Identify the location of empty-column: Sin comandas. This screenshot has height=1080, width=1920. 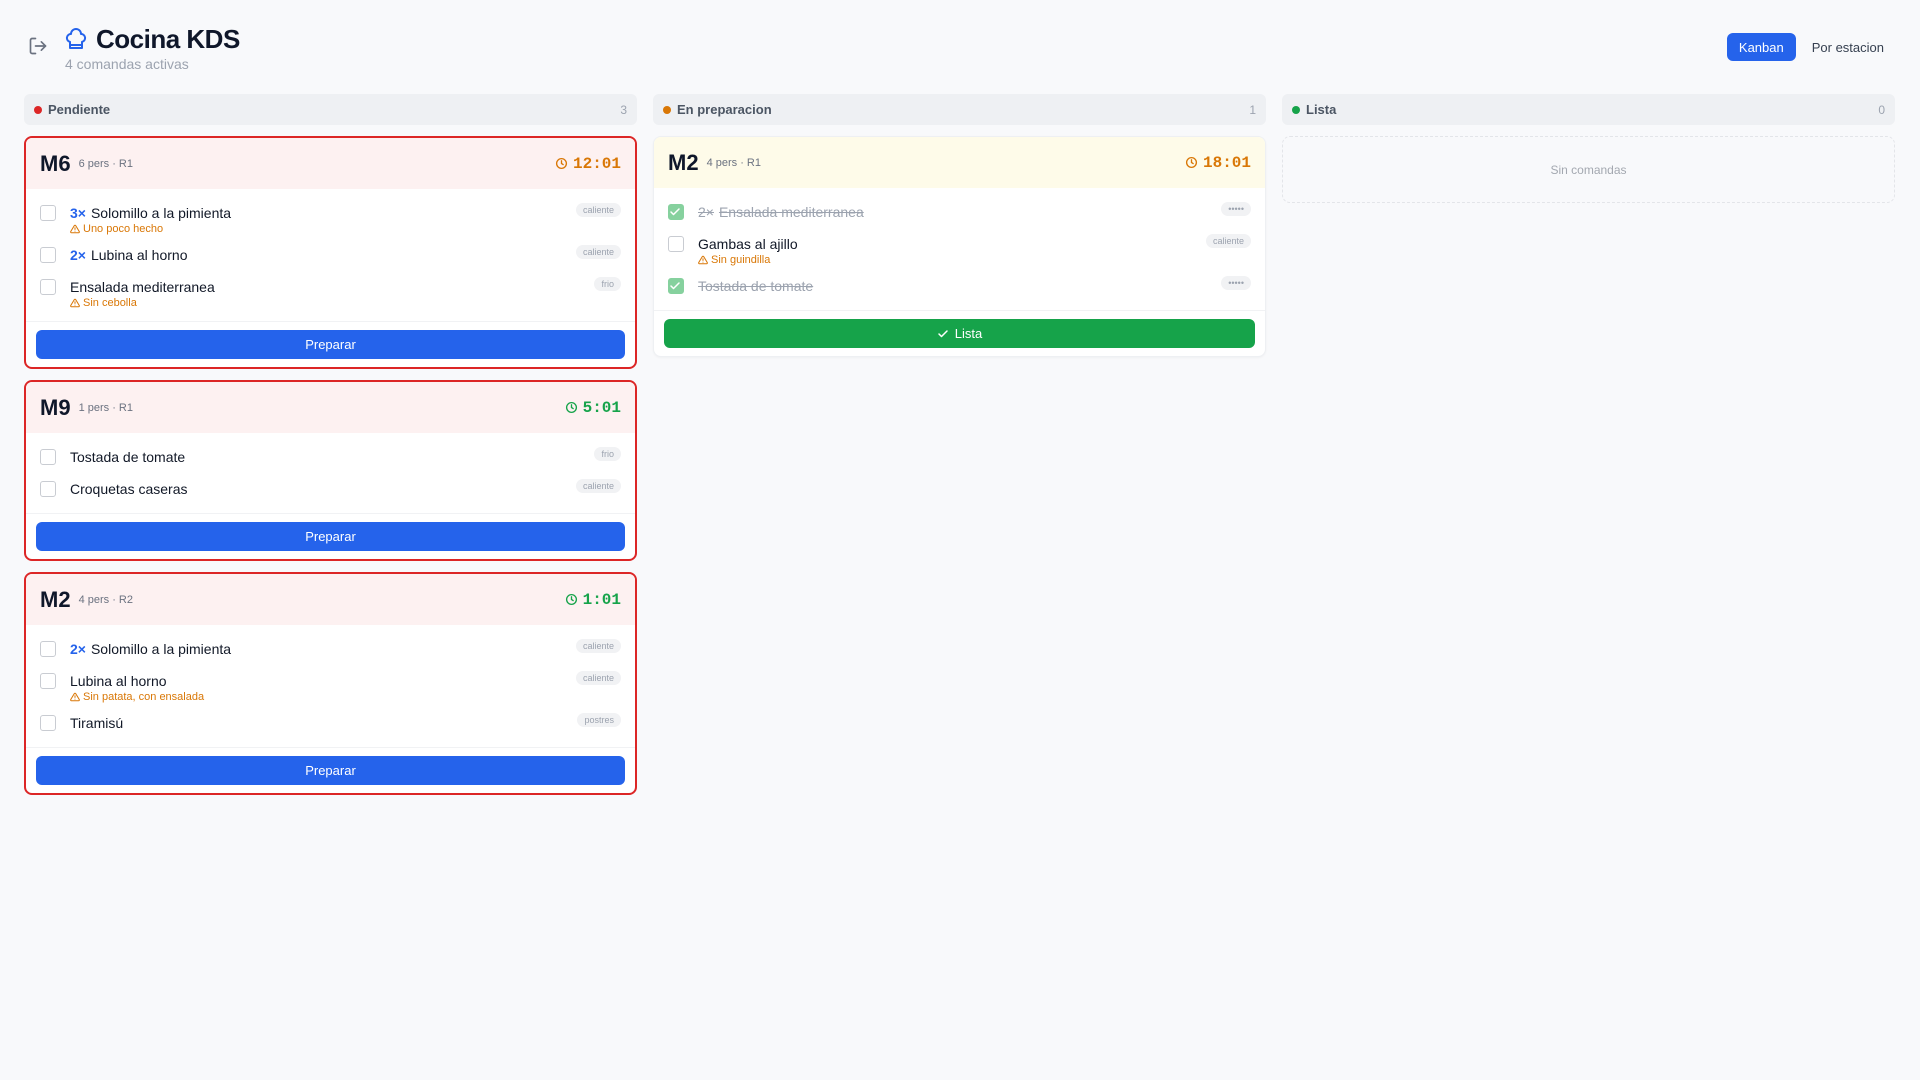
(1588, 169).